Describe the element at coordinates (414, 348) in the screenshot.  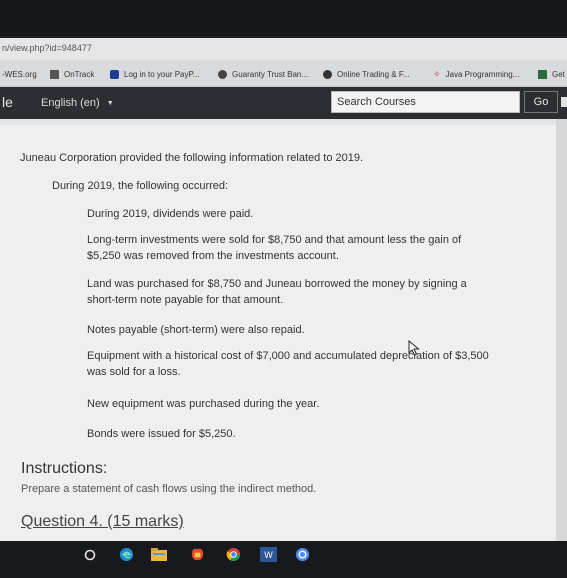
I see `mouse-cursor-icon` at that location.